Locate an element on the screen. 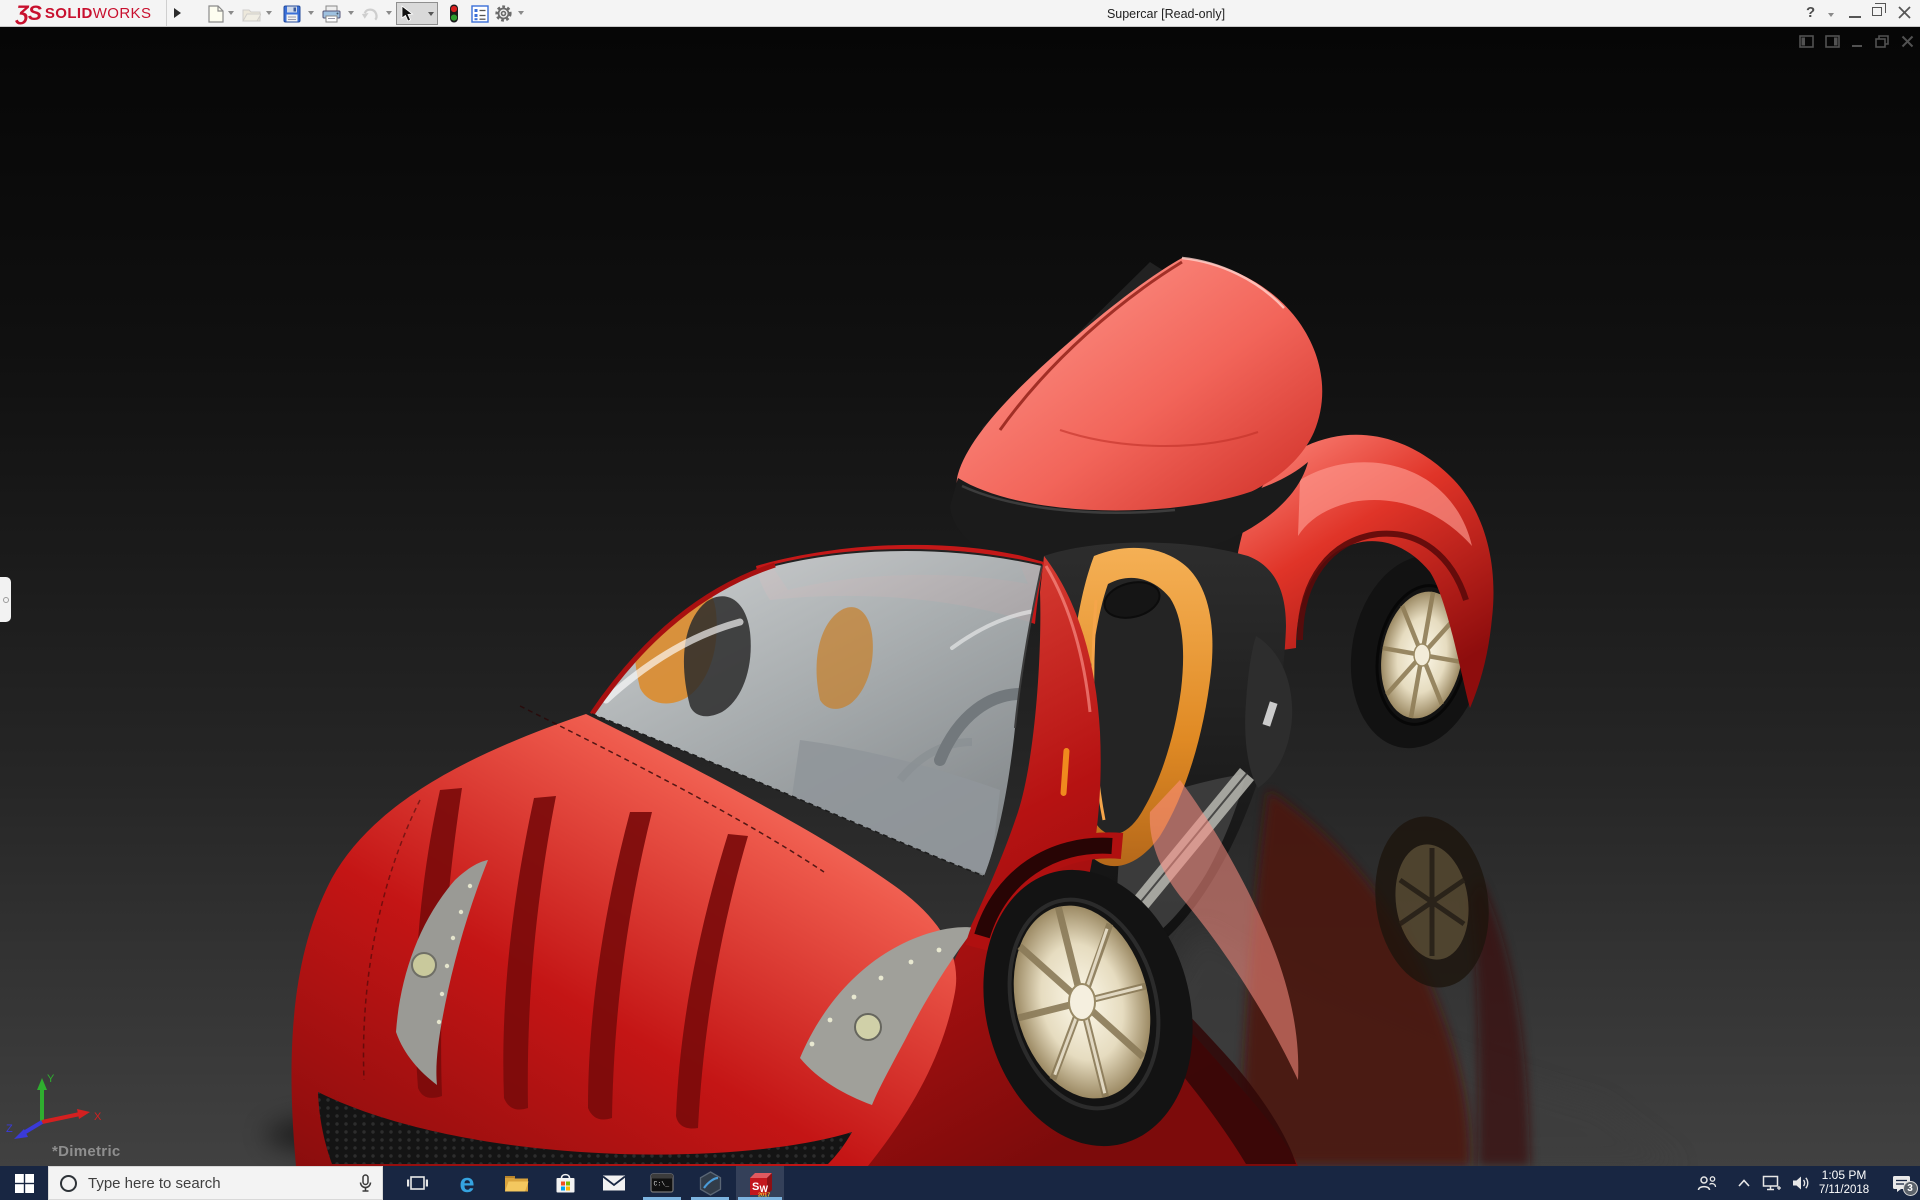  select-tool-button is located at coordinates (417, 13).